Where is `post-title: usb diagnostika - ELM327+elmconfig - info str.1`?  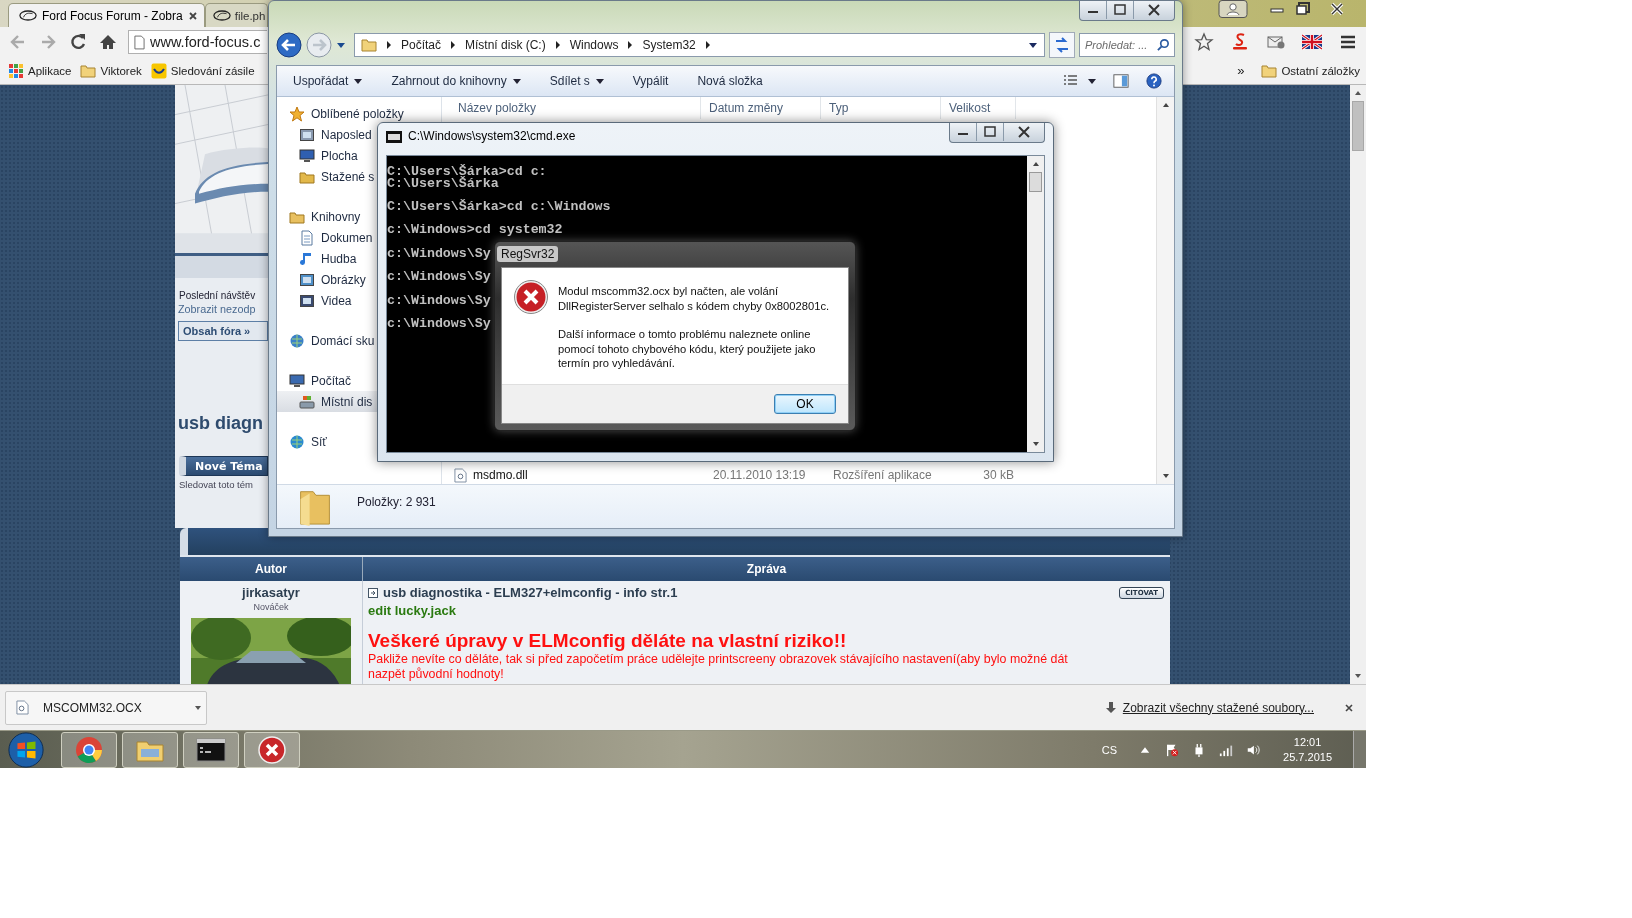
post-title: usb diagnostika - ELM327+elmconfig - info str.1 is located at coordinates (530, 592).